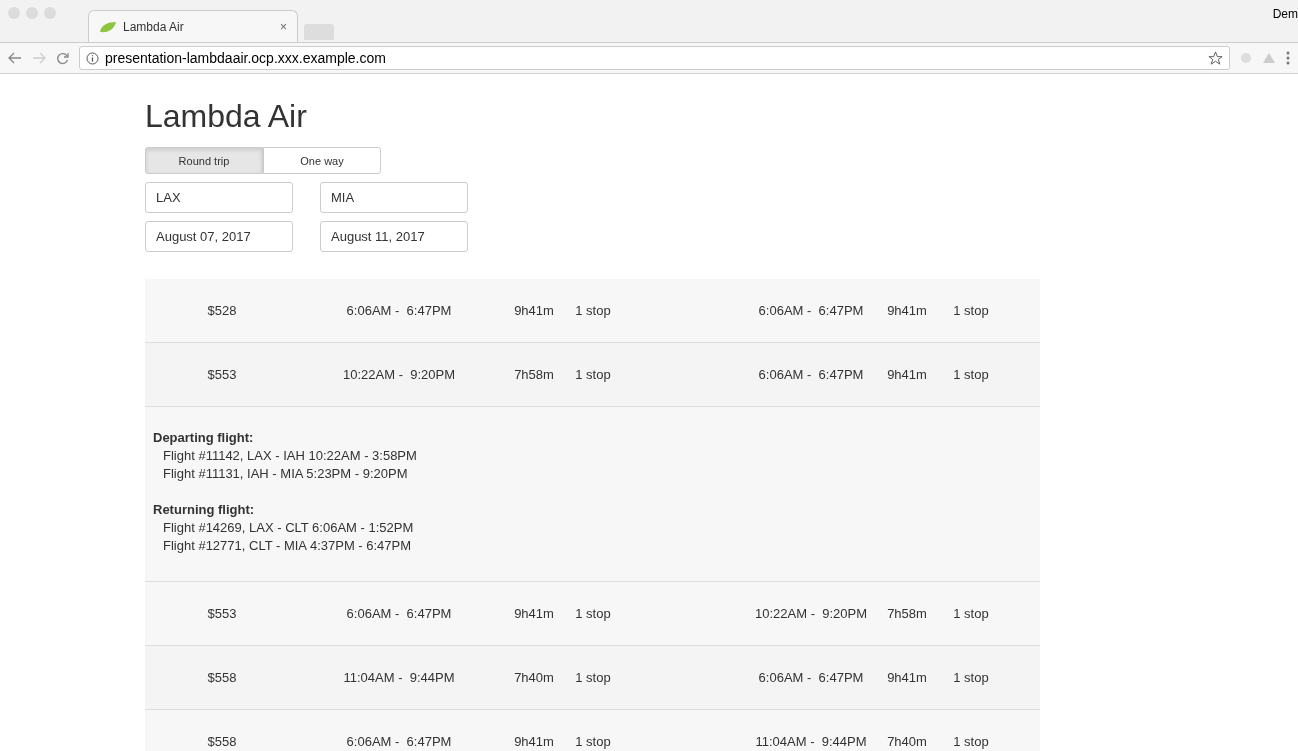  I want to click on close-tab-button: ×, so click(283, 26).